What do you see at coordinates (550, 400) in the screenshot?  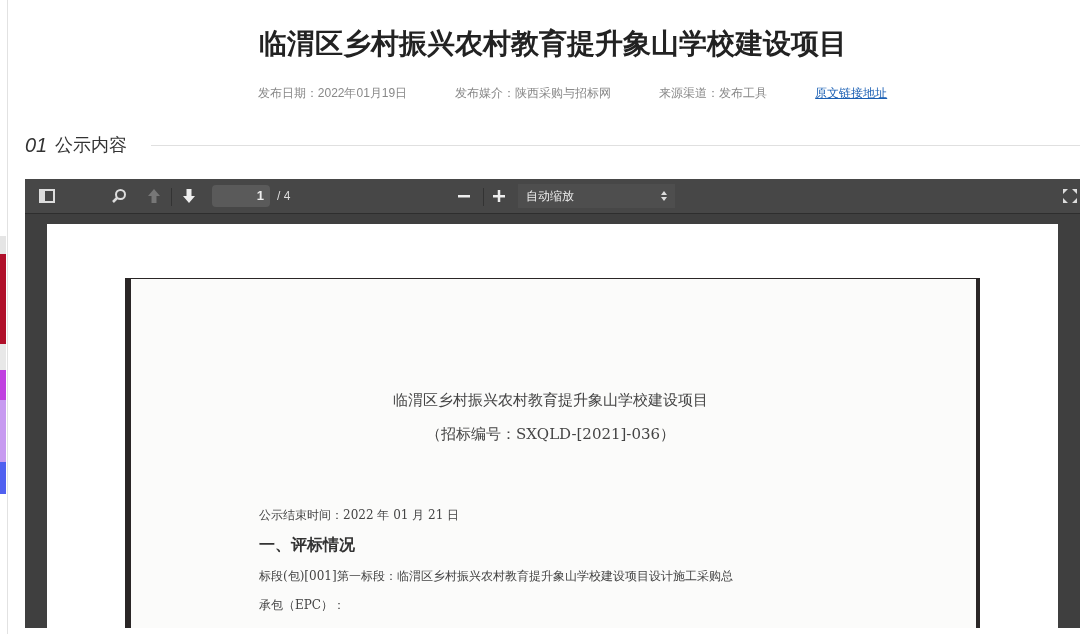 I see `document-title: 临渭区乡村振兴农村教育提升象山学校建设项目` at bounding box center [550, 400].